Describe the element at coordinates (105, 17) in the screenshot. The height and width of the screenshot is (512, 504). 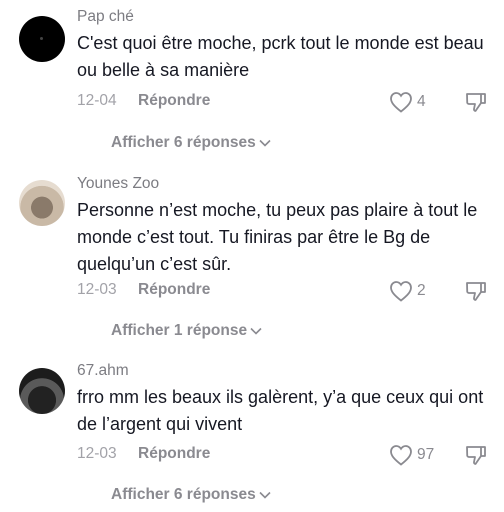
I see `comment-username: Pap ché` at that location.